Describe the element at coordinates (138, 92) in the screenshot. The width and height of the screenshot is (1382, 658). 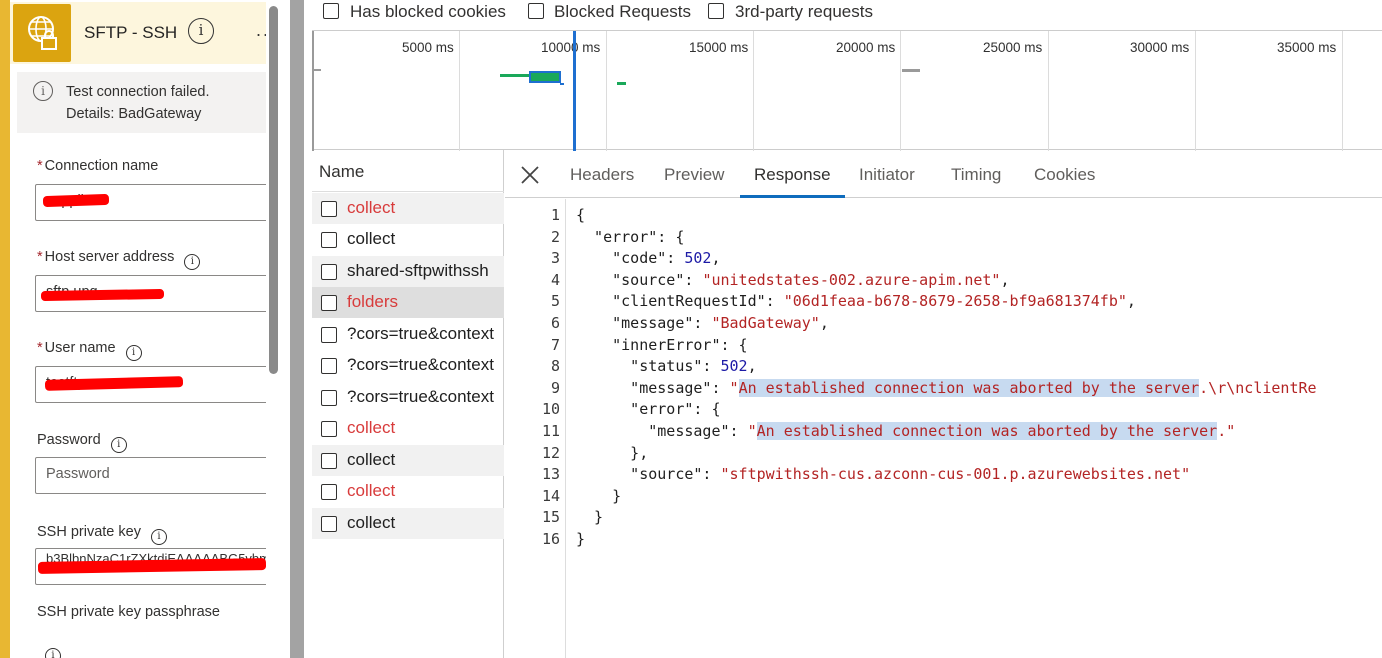
I see `alert-line-1: Test connection failed.` at that location.